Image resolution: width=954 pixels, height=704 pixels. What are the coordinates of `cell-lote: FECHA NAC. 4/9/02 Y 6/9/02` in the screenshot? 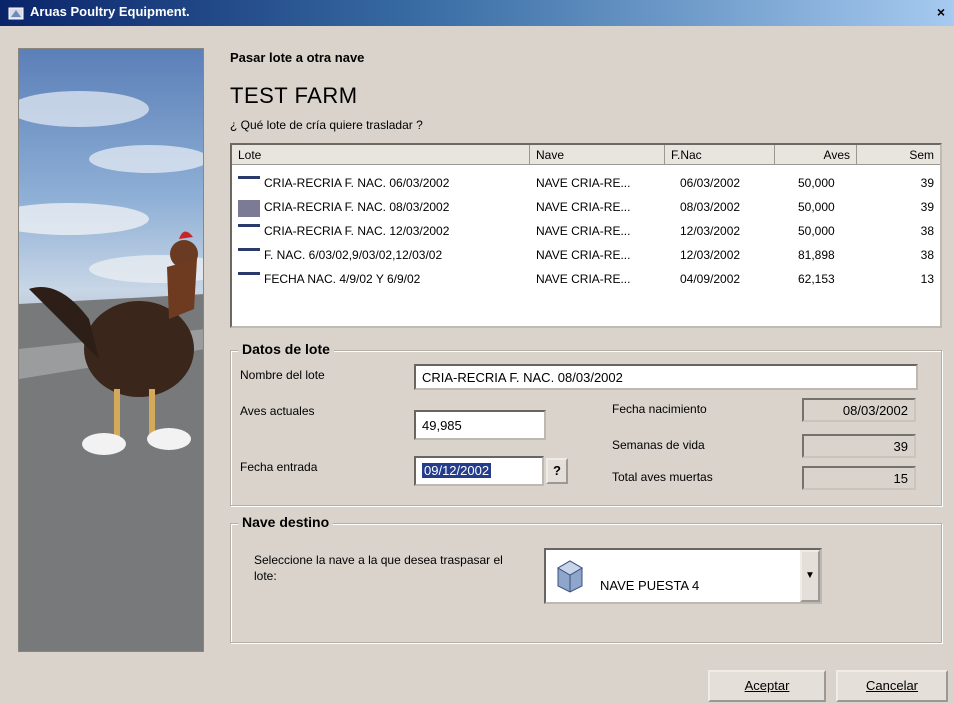 It's located at (342, 279).